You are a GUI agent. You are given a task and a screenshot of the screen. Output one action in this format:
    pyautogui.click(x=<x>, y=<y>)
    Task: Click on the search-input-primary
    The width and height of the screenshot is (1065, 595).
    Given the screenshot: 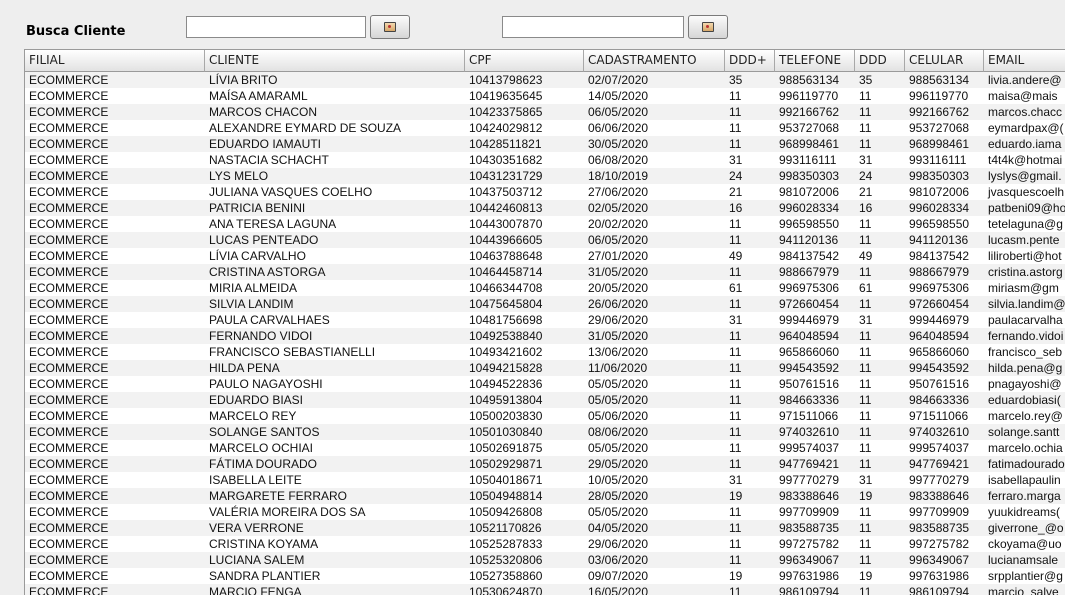 What is the action you would take?
    pyautogui.click(x=276, y=27)
    